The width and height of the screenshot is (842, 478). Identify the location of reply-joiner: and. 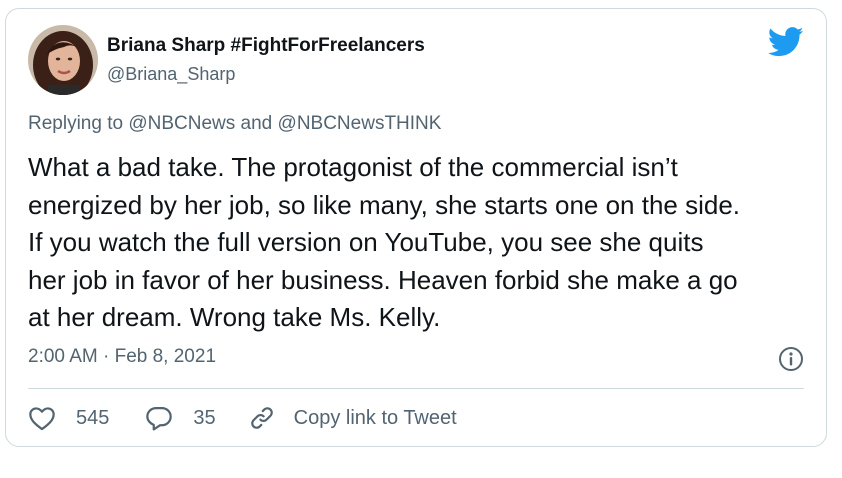
(256, 123).